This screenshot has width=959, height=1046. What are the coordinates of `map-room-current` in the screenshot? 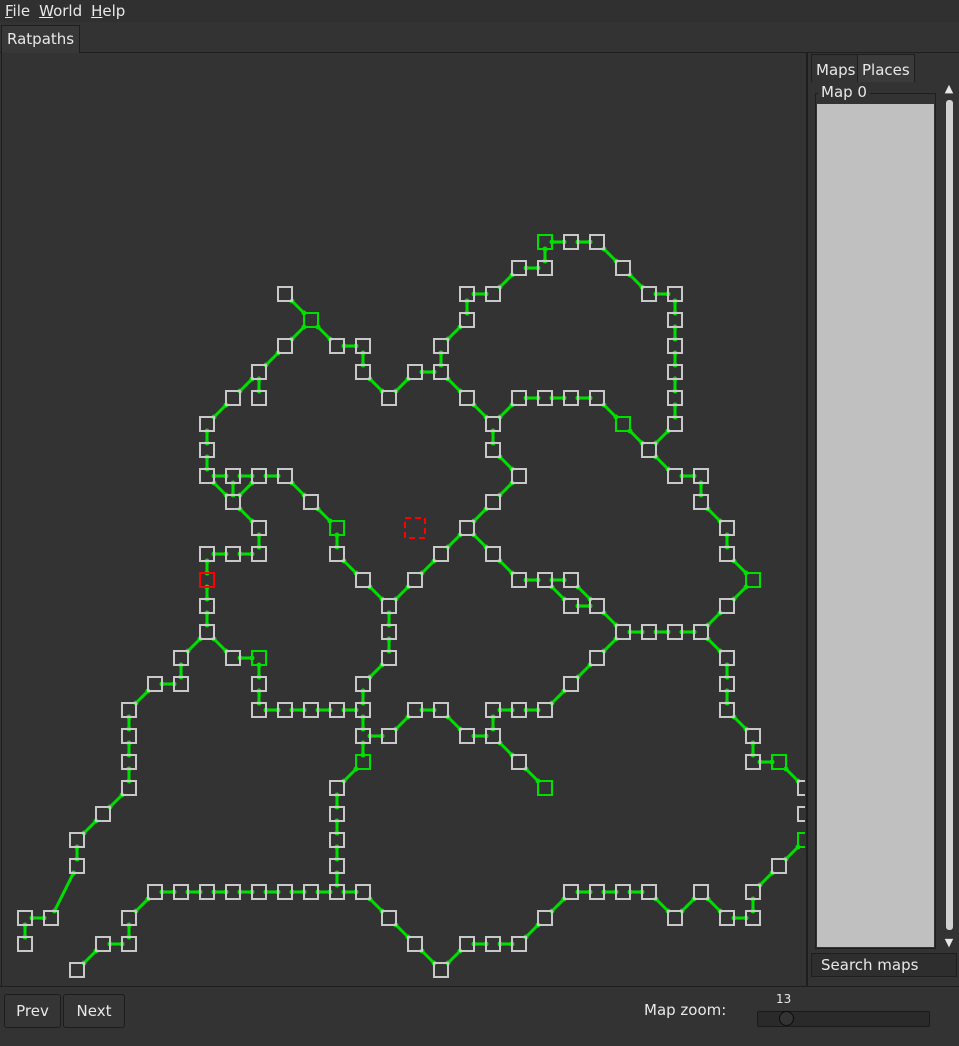 It's located at (415, 528).